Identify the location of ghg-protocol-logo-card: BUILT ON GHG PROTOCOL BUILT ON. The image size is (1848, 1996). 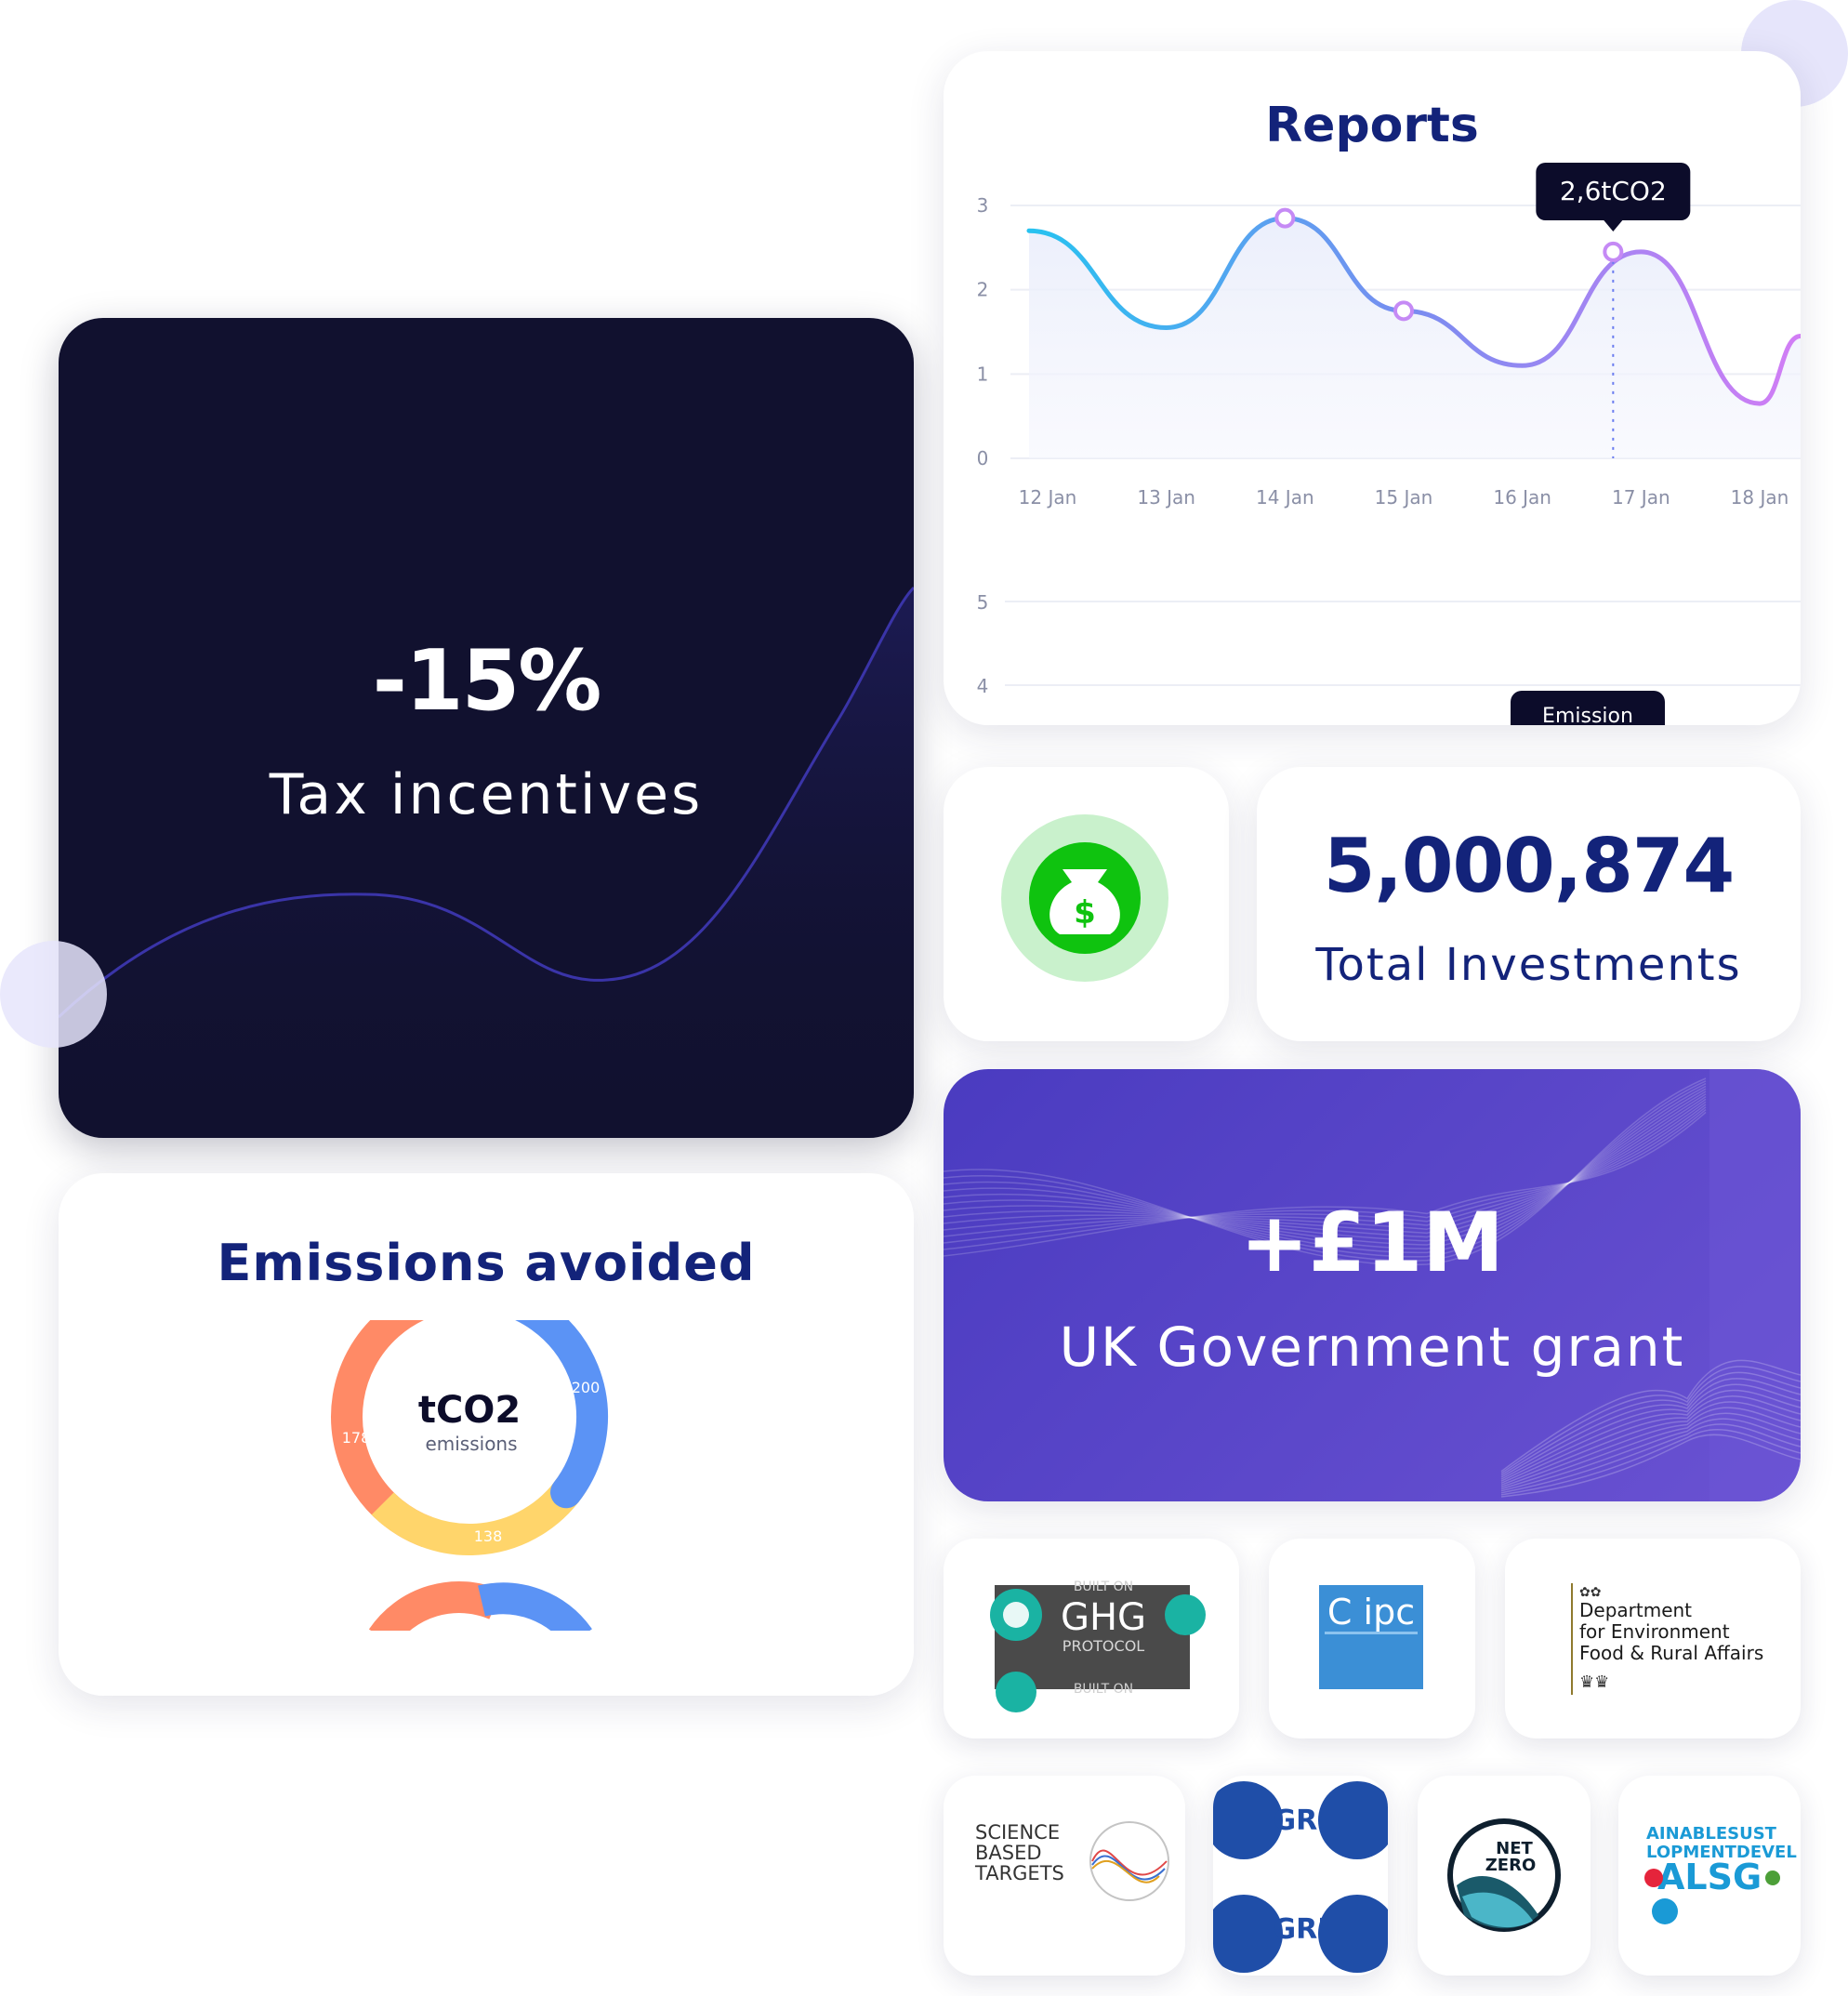
(1091, 1638).